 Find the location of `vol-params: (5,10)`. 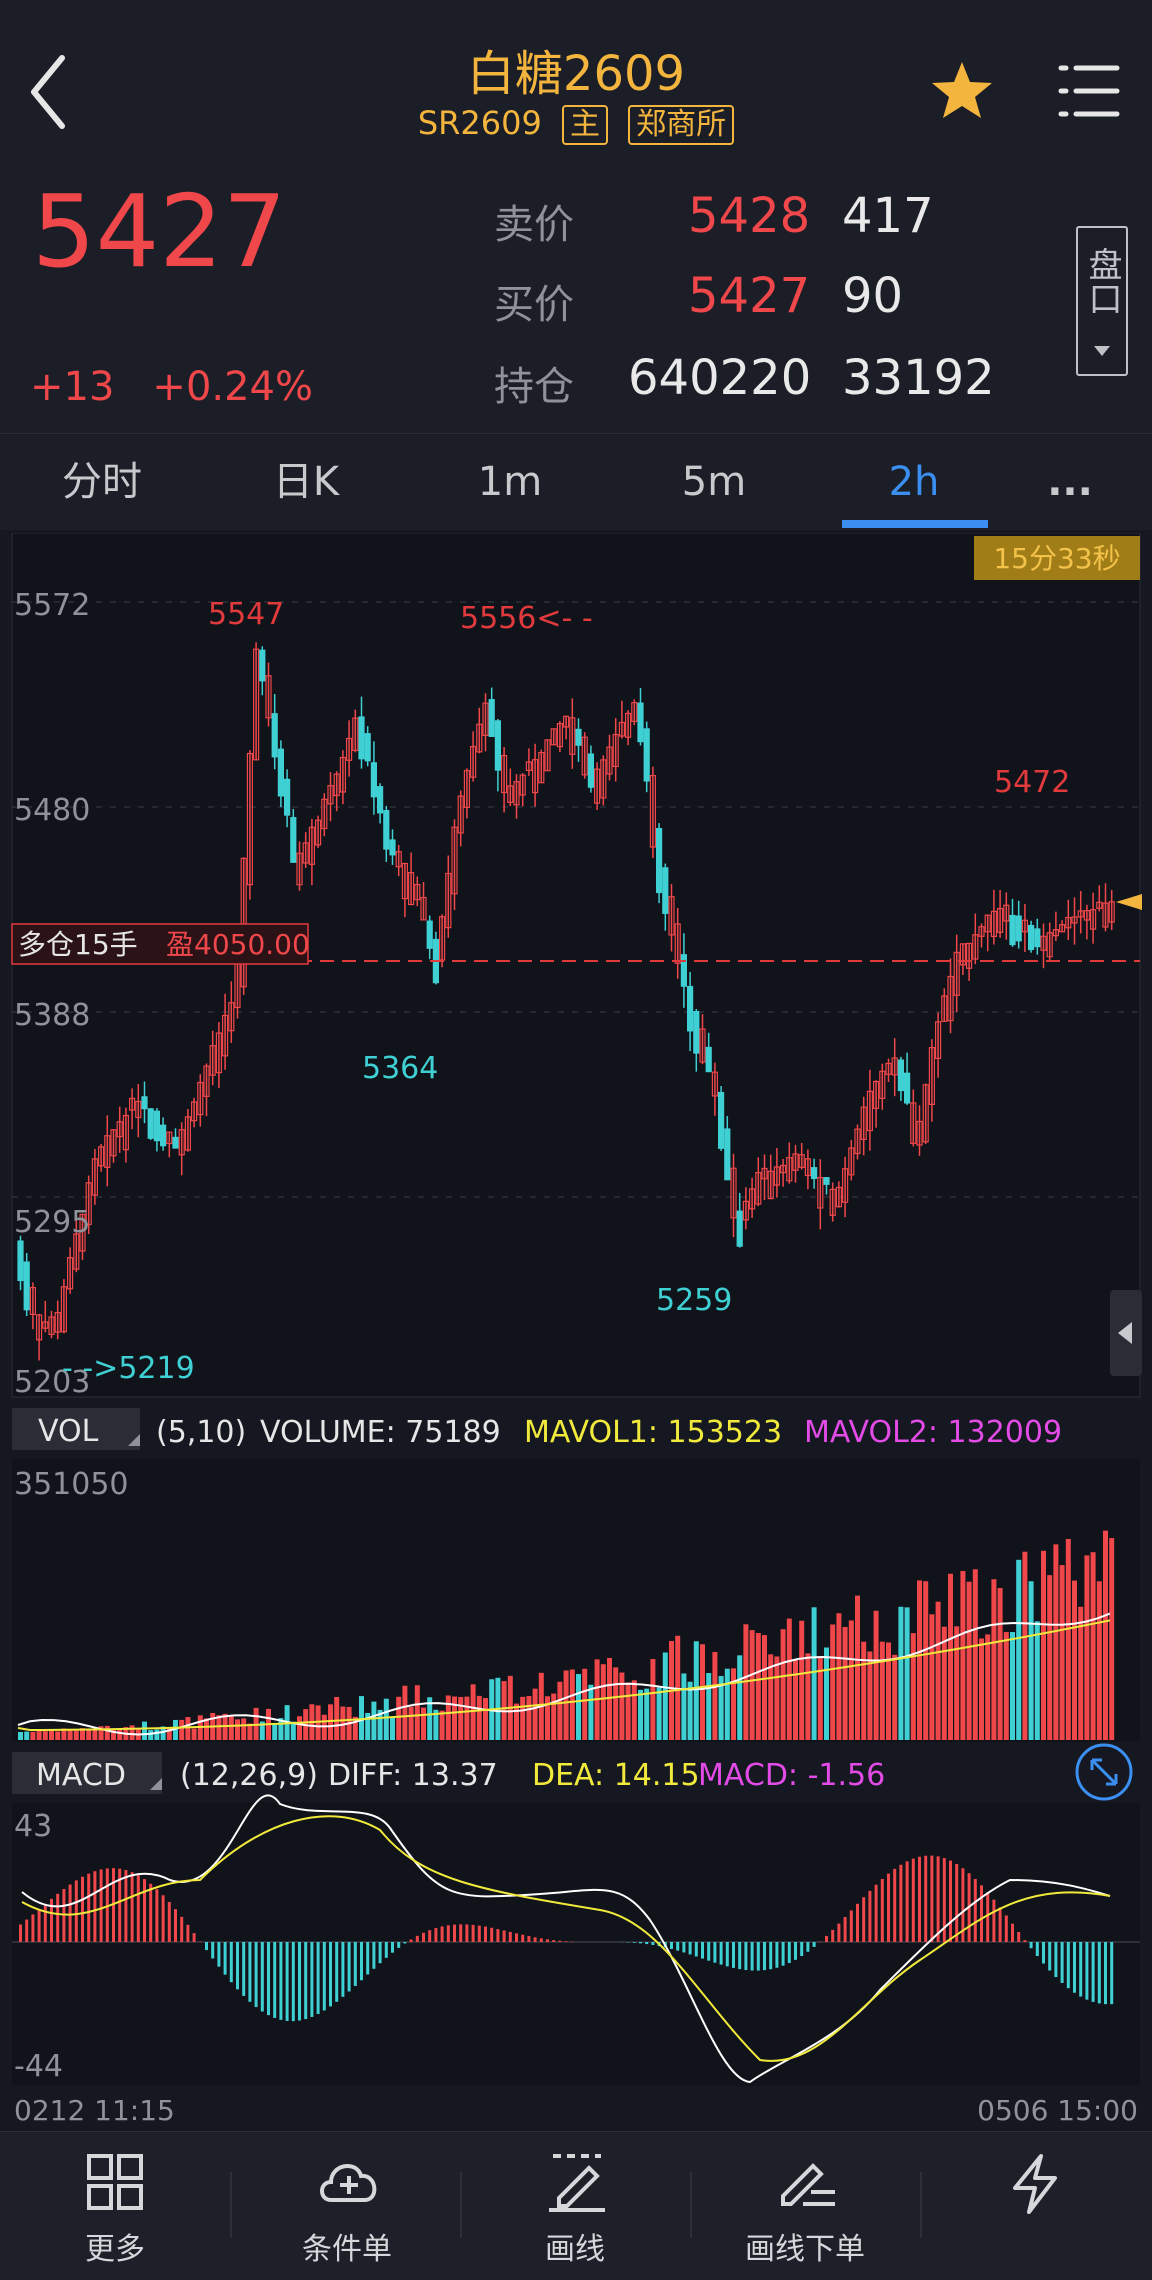

vol-params: (5,10) is located at coordinates (201, 1432).